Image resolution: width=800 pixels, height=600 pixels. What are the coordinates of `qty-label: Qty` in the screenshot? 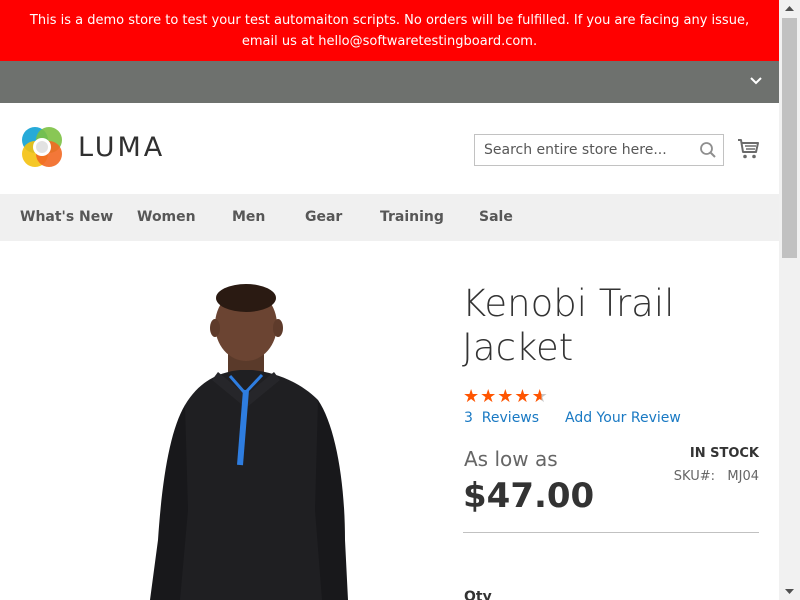 It's located at (478, 594).